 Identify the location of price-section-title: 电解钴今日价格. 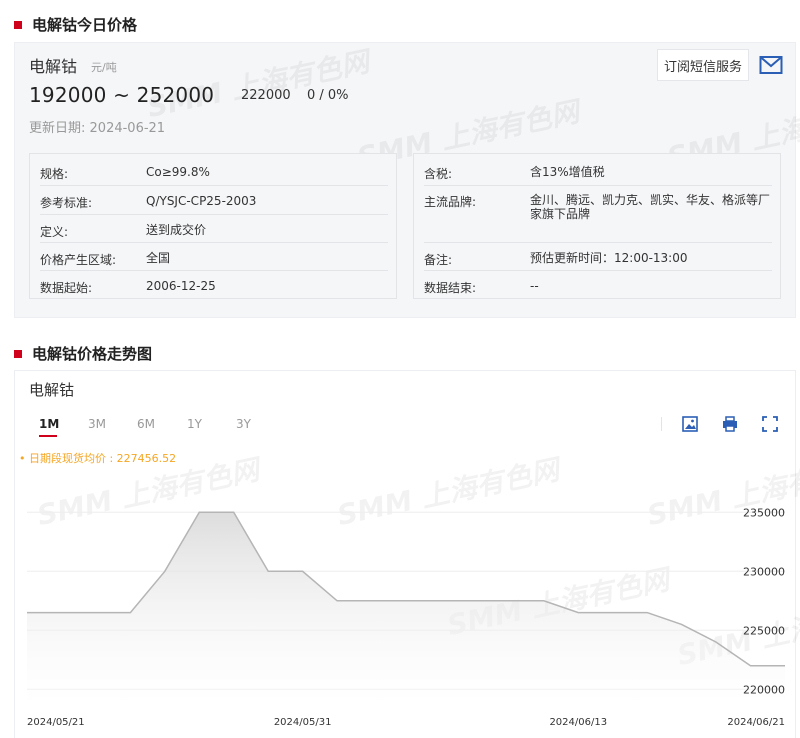
(75, 24).